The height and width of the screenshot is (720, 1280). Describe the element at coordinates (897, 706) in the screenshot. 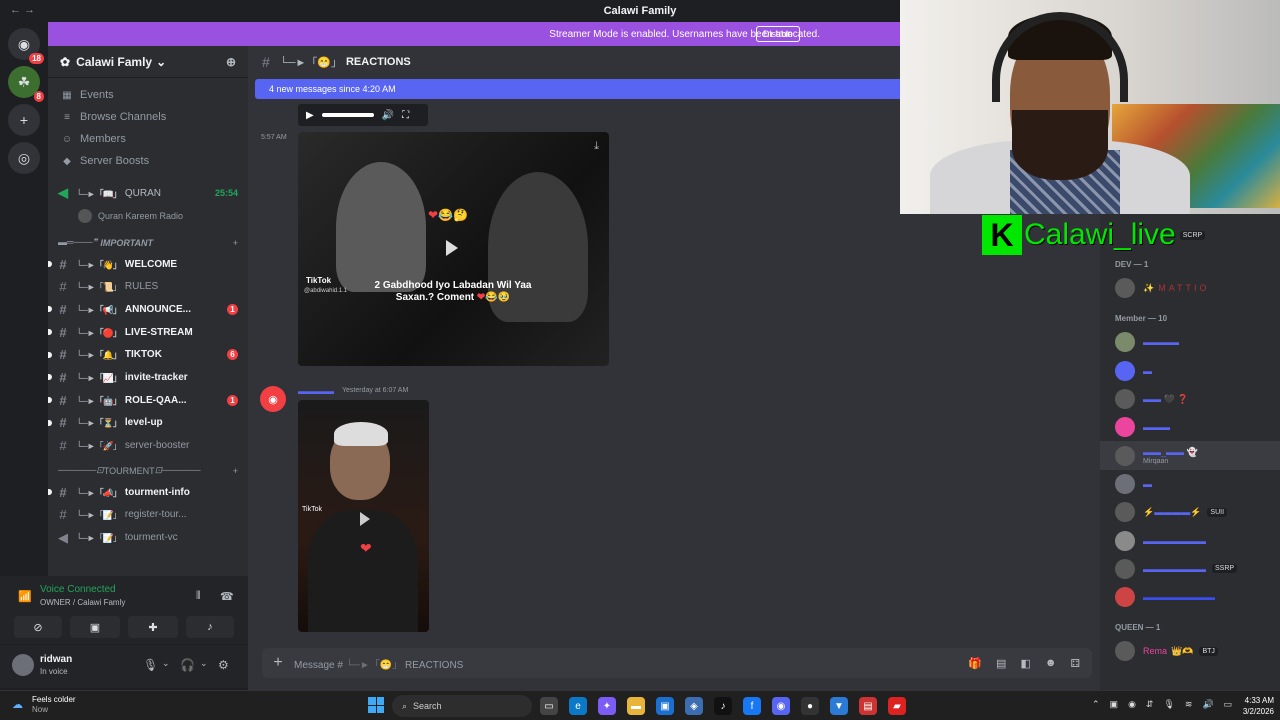

I see `app-icon: ▰` at that location.